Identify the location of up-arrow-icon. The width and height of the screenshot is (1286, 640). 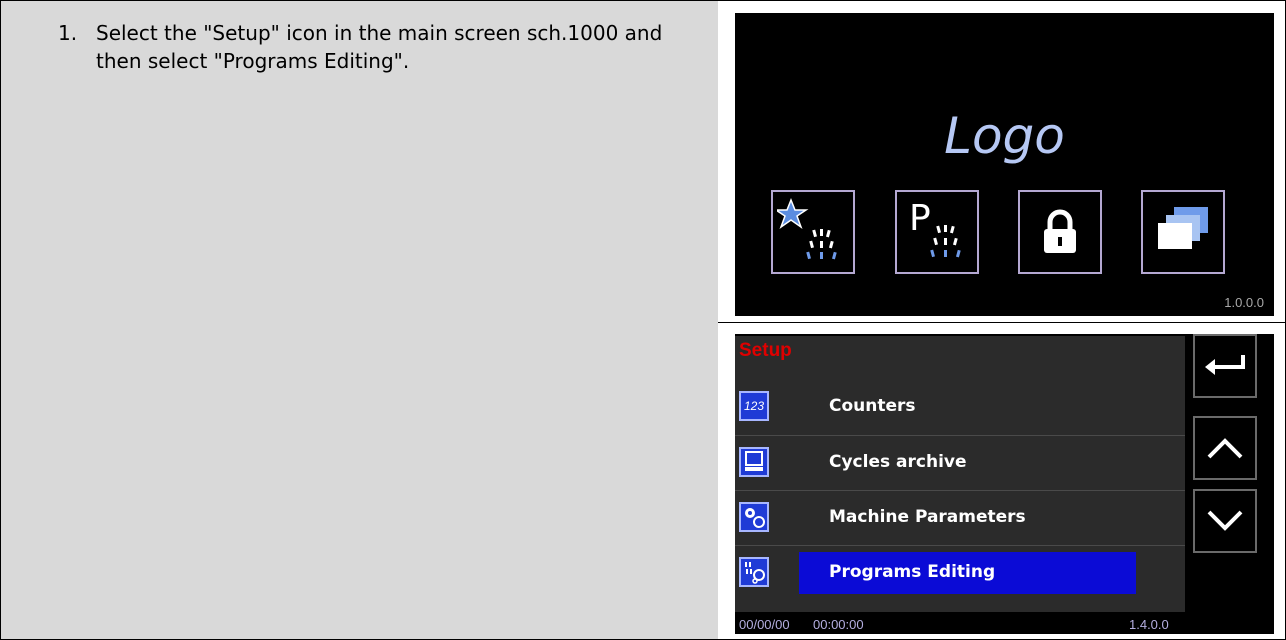
(1225, 448).